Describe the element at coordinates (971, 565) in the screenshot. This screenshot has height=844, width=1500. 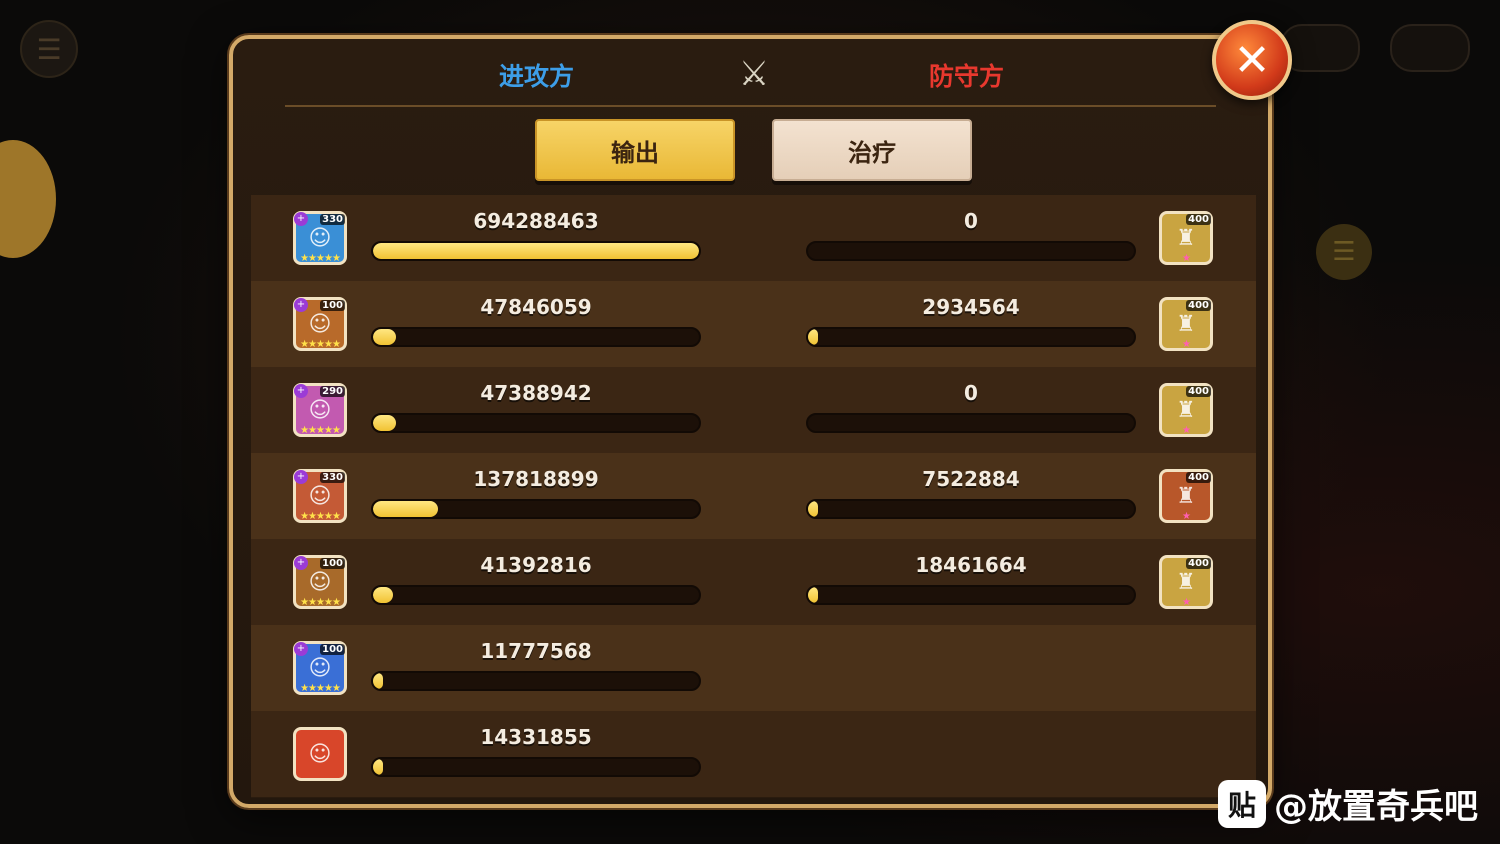
I see `defender-damage-value: 18461664` at that location.